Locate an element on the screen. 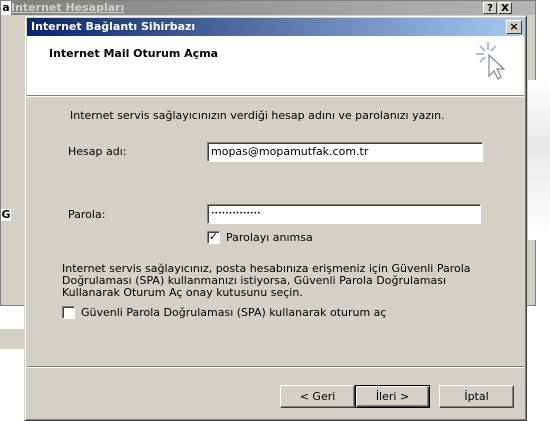 The width and height of the screenshot is (550, 421). remember-password-label: Parolayı anımsa is located at coordinates (269, 237).